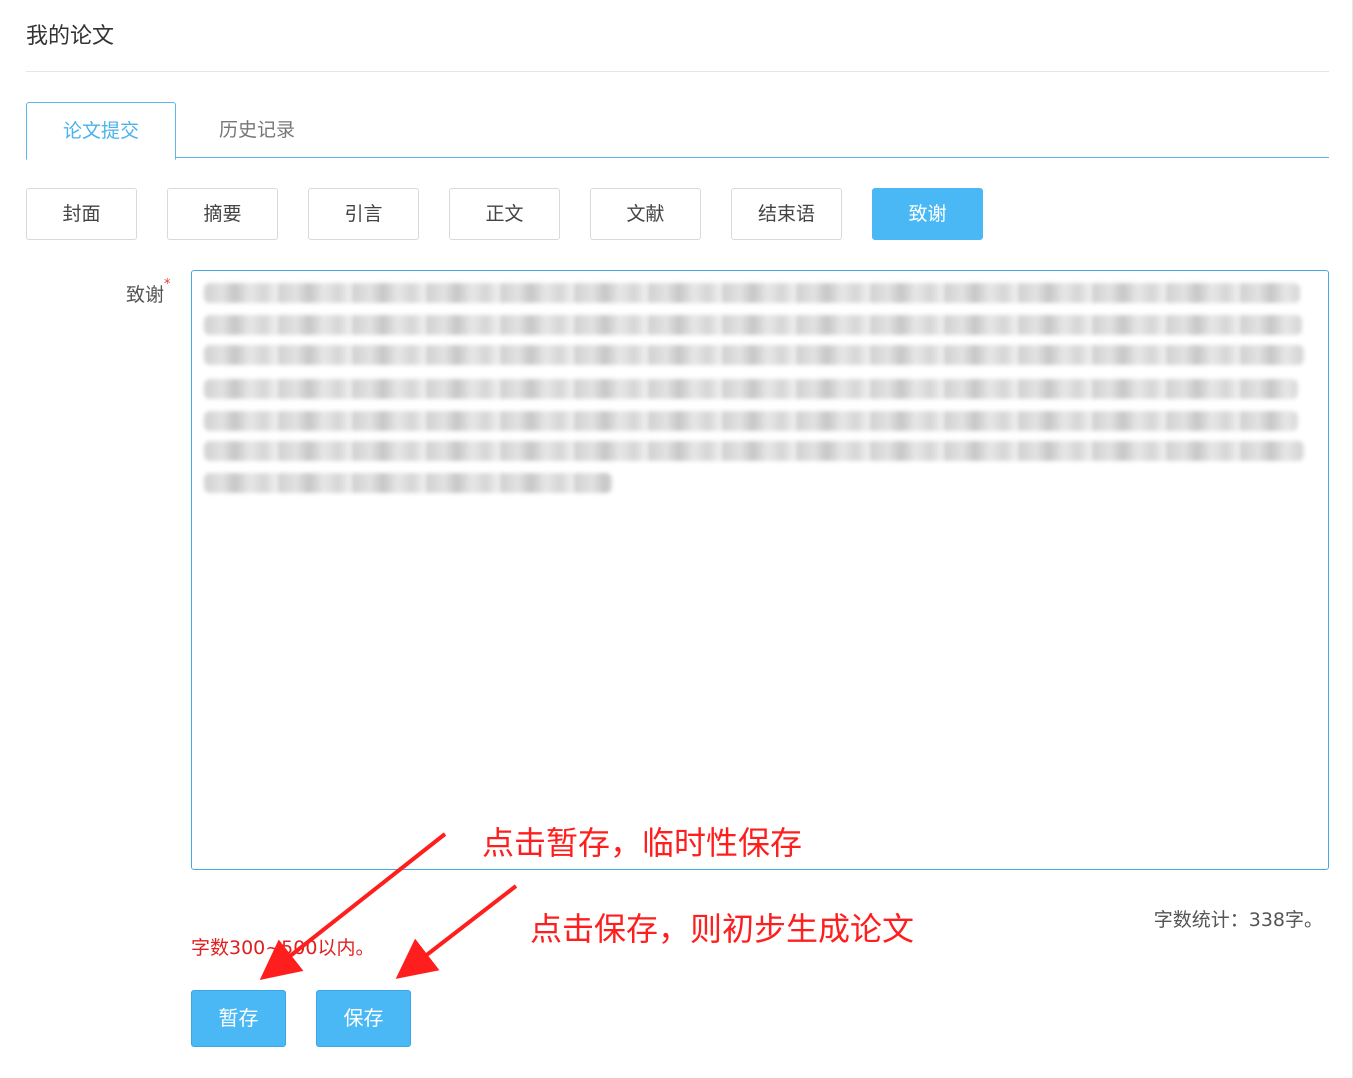 Image resolution: width=1353 pixels, height=1078 pixels. Describe the element at coordinates (456, 931) in the screenshot. I see `arrow-to-save` at that location.